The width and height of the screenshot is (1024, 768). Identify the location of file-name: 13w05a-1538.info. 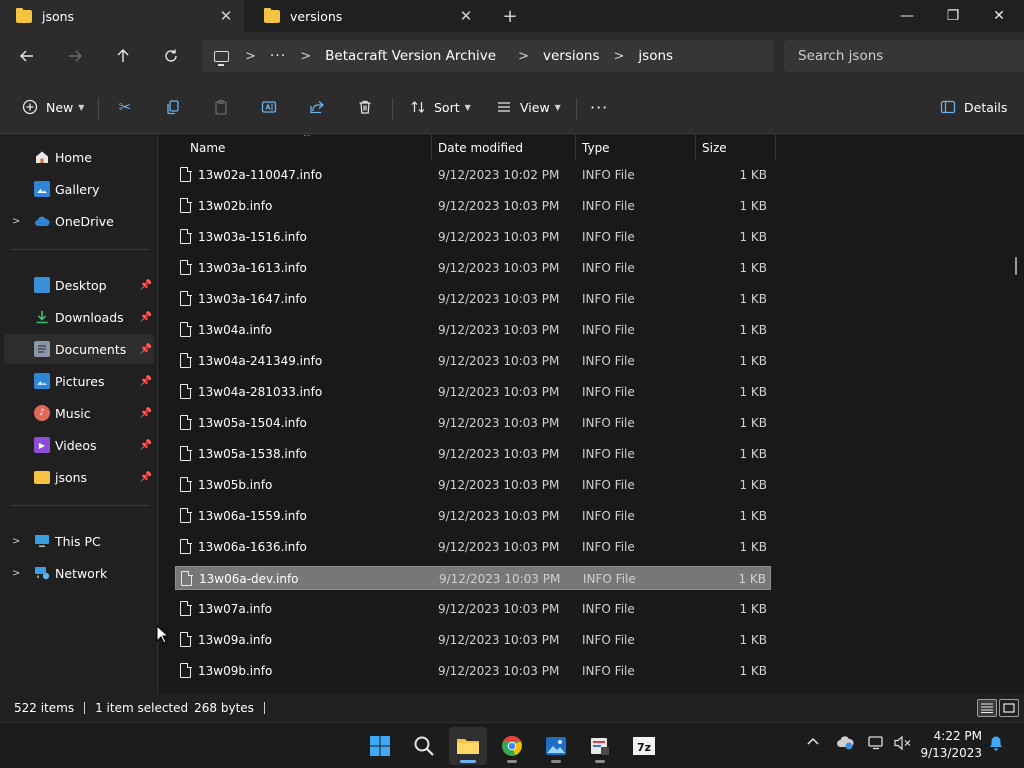
(252, 454).